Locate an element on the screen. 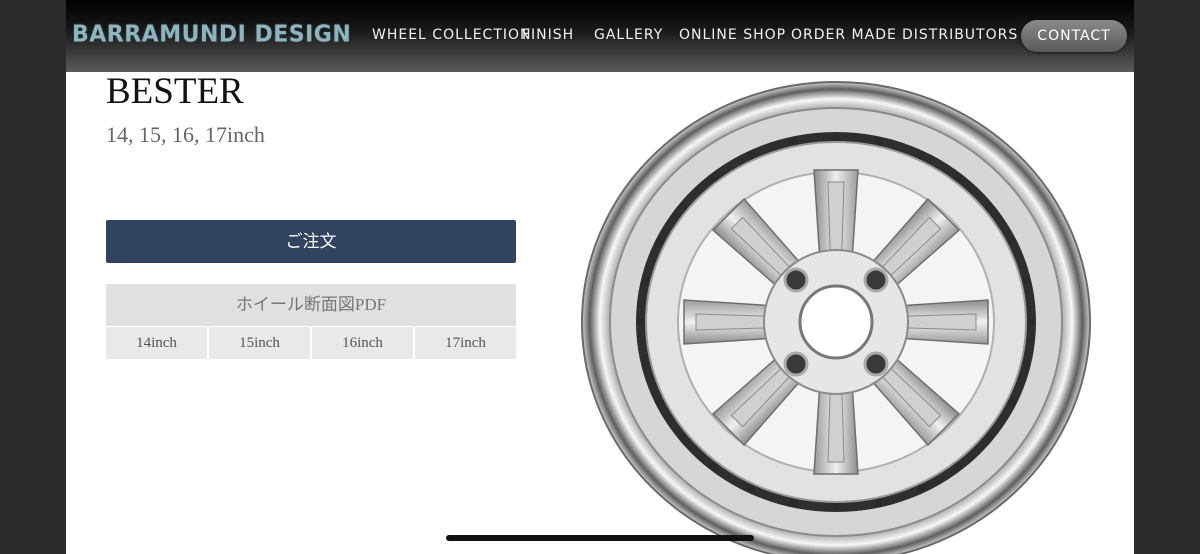  order-button: ご注文 is located at coordinates (311, 241).